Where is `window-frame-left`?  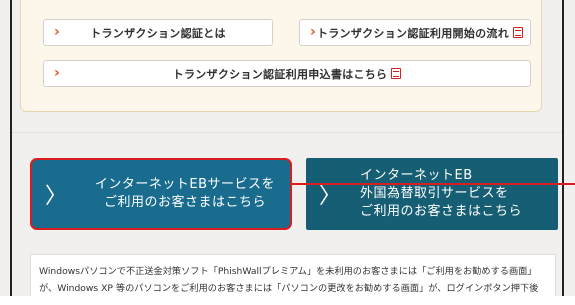 window-frame-left is located at coordinates (11, 152).